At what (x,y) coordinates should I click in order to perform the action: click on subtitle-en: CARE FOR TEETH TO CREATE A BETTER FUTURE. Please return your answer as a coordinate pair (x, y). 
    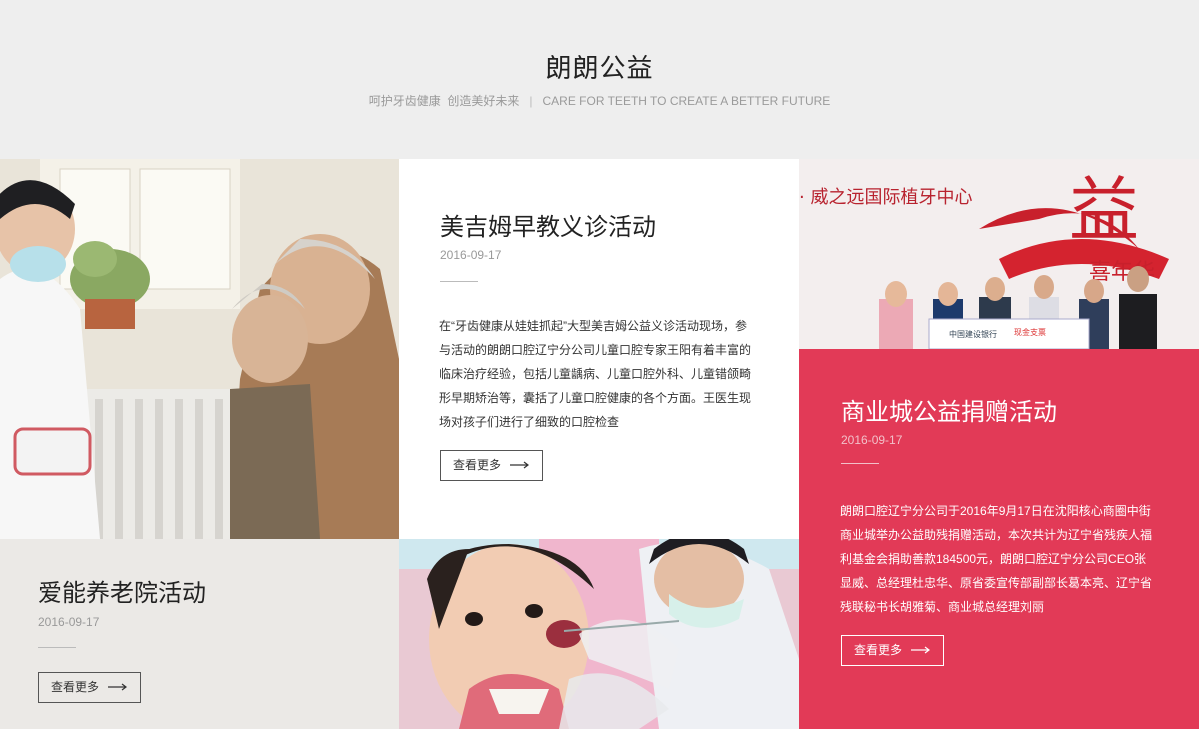
    Looking at the image, I should click on (686, 101).